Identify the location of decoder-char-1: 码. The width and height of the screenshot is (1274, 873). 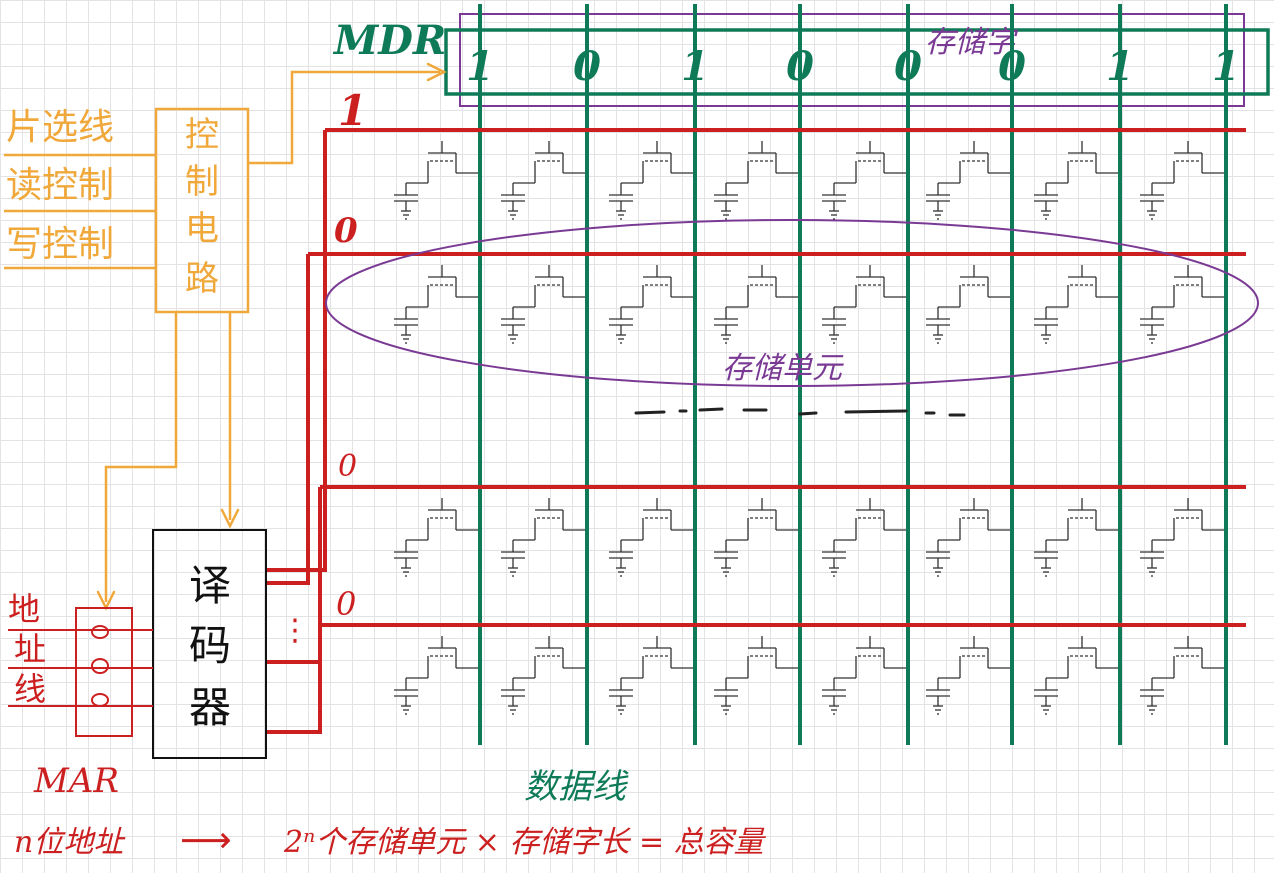
(210, 645).